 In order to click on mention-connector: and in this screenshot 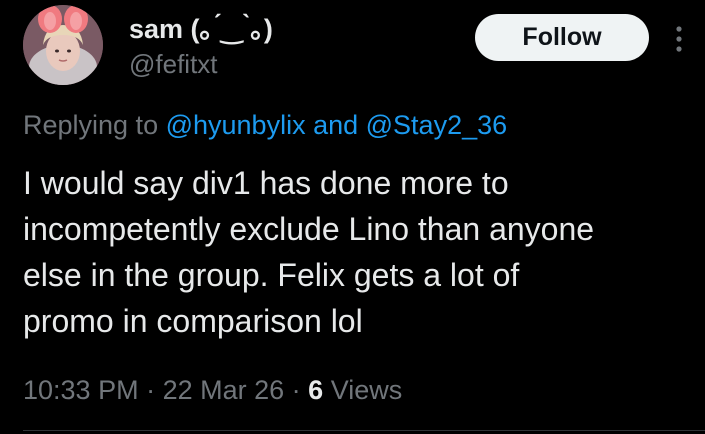, I will do `click(336, 125)`.